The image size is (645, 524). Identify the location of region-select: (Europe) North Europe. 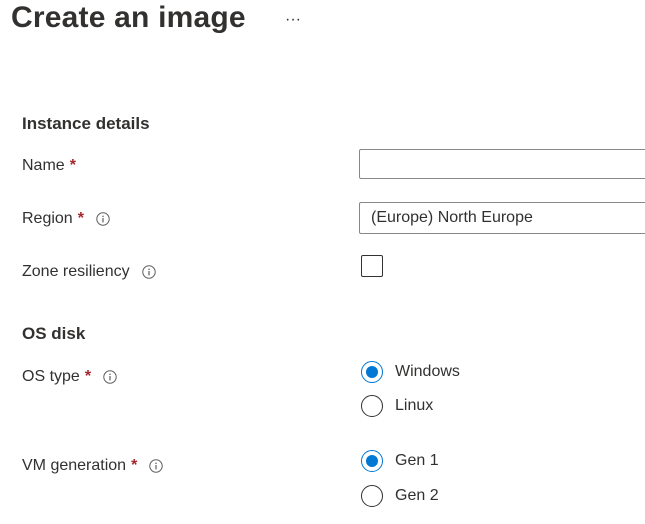
(502, 218).